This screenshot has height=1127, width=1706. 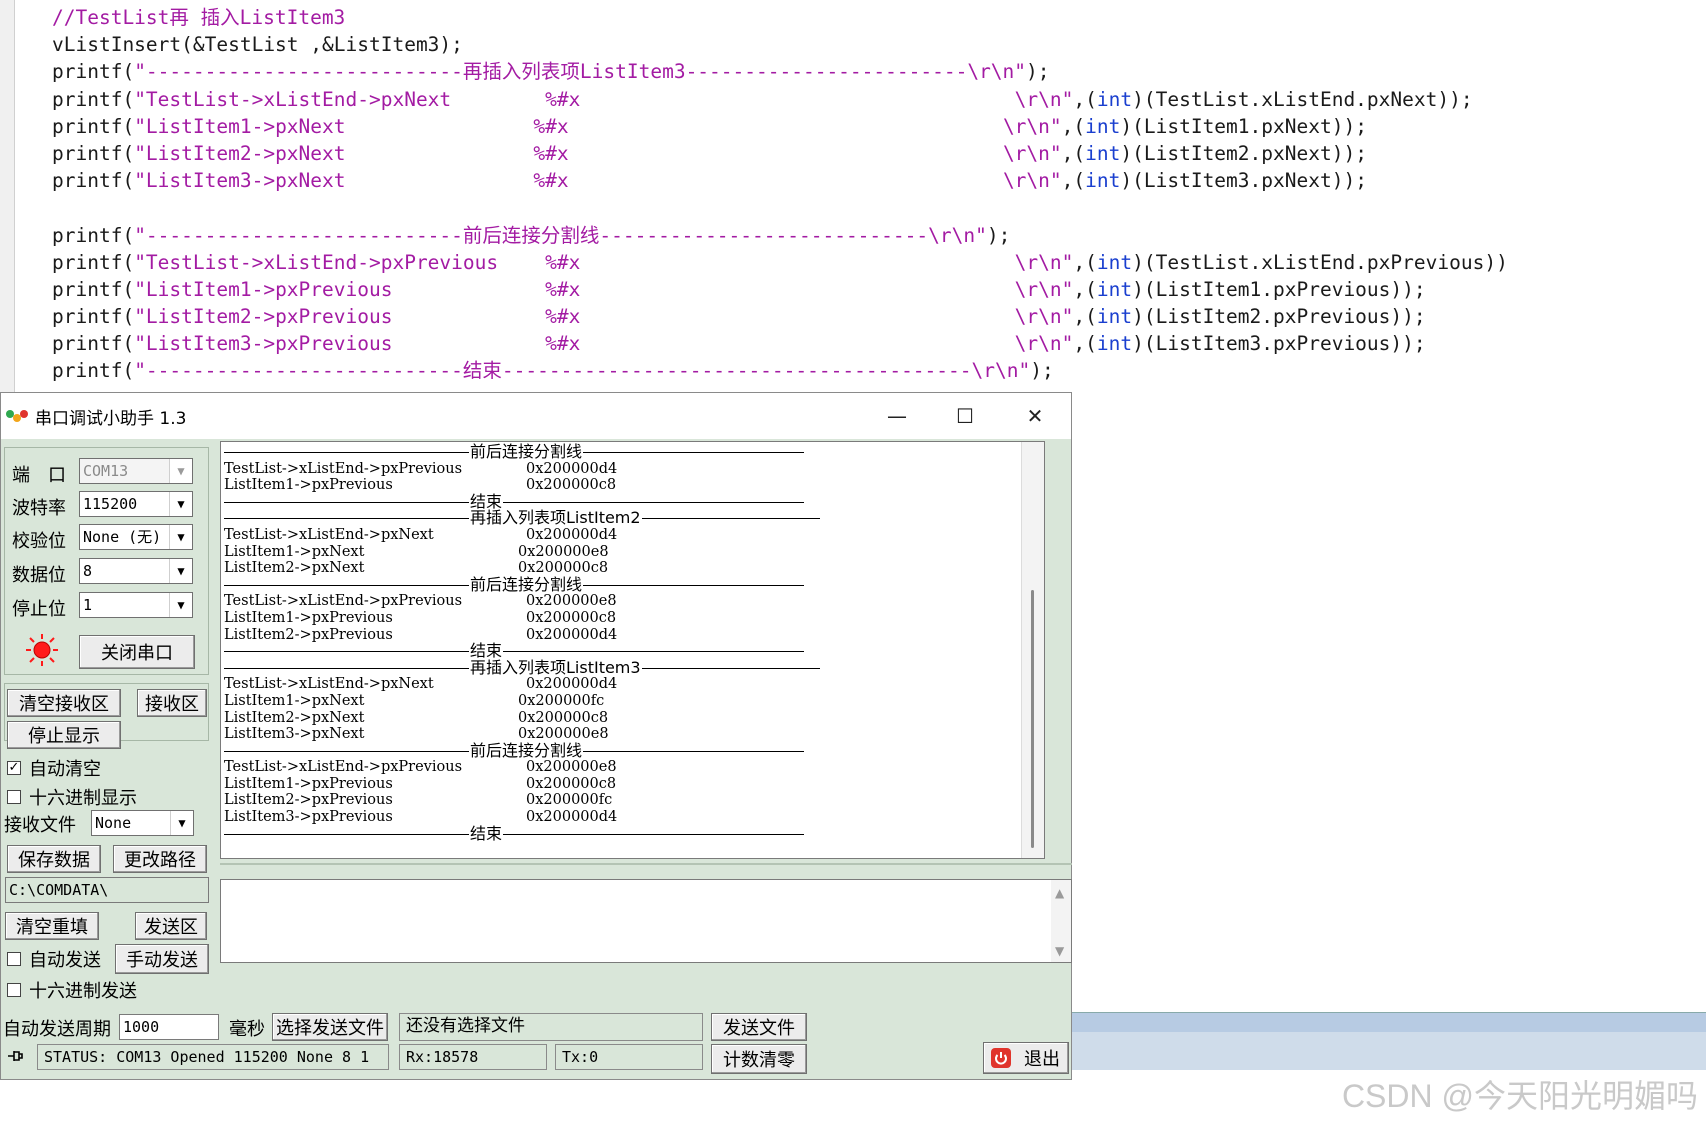 What do you see at coordinates (646, 864) in the screenshot?
I see `splitter` at bounding box center [646, 864].